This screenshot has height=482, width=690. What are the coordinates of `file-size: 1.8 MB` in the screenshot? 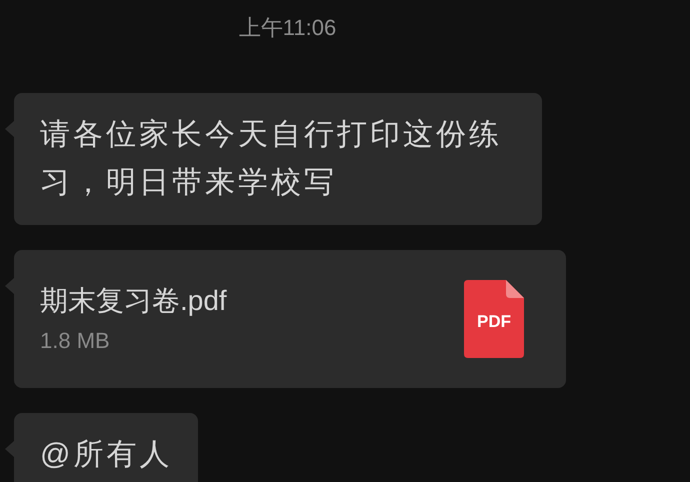 It's located at (75, 341).